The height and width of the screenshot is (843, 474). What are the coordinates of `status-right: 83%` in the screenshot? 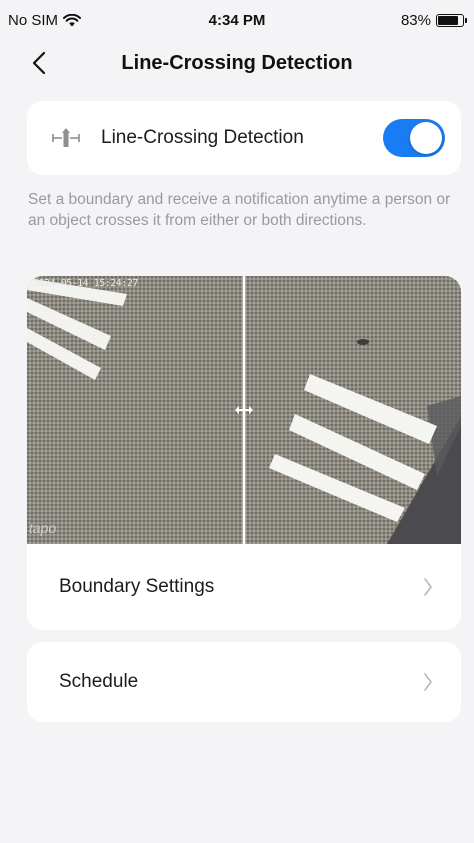 It's located at (433, 20).